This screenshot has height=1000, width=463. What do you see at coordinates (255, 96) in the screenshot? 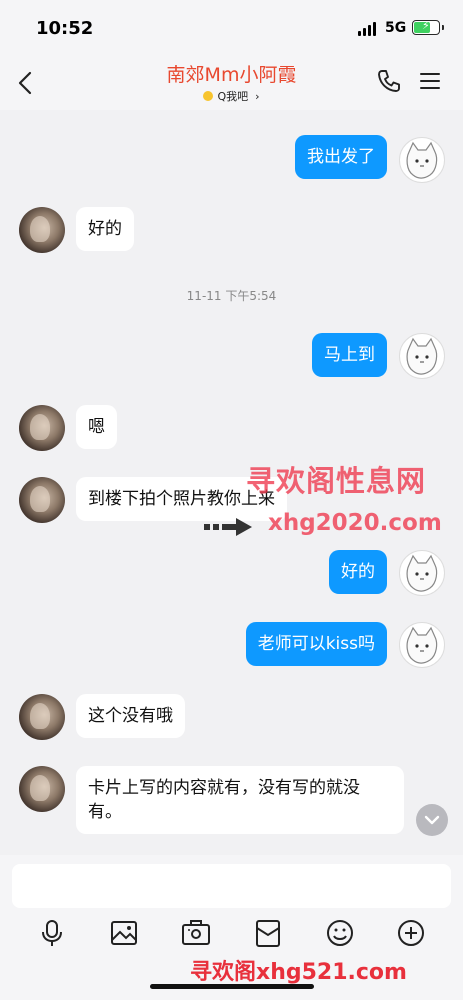
I see `chevron-right-icon: ›` at bounding box center [255, 96].